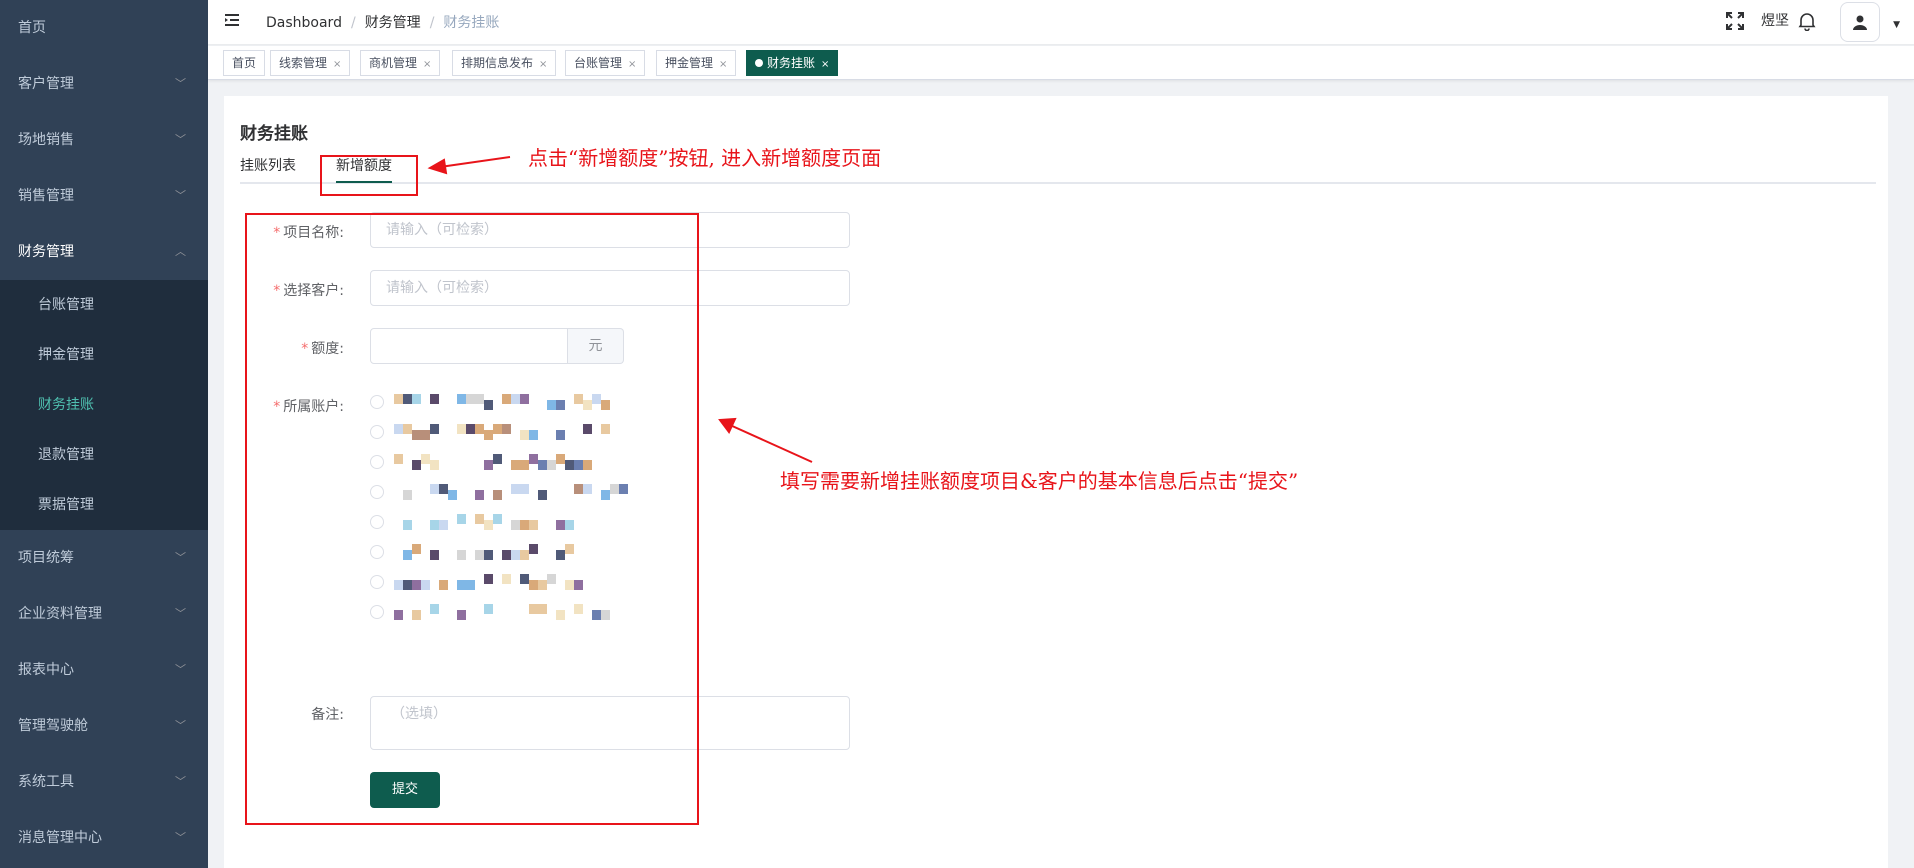 Image resolution: width=1914 pixels, height=868 pixels. What do you see at coordinates (469, 165) in the screenshot?
I see `arrow-to-tab` at bounding box center [469, 165].